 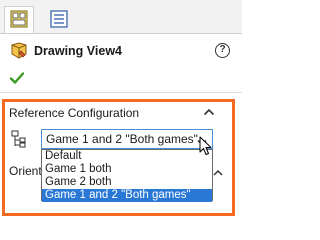 I want to click on reference-configuration-select: Game 1 and 2 "Both games", so click(x=127, y=139).